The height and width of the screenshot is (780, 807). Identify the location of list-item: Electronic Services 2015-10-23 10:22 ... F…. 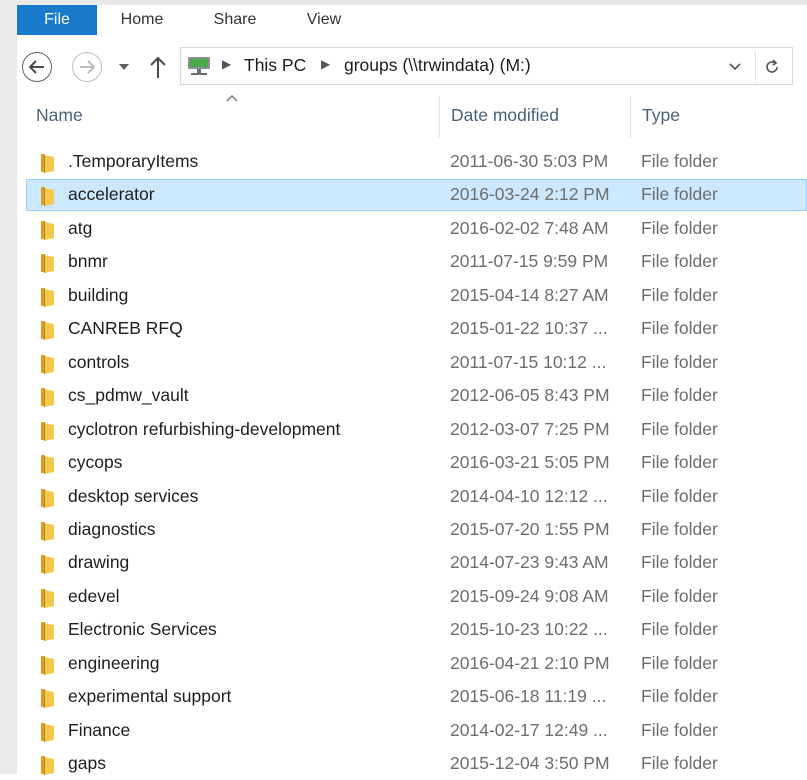
(416, 630).